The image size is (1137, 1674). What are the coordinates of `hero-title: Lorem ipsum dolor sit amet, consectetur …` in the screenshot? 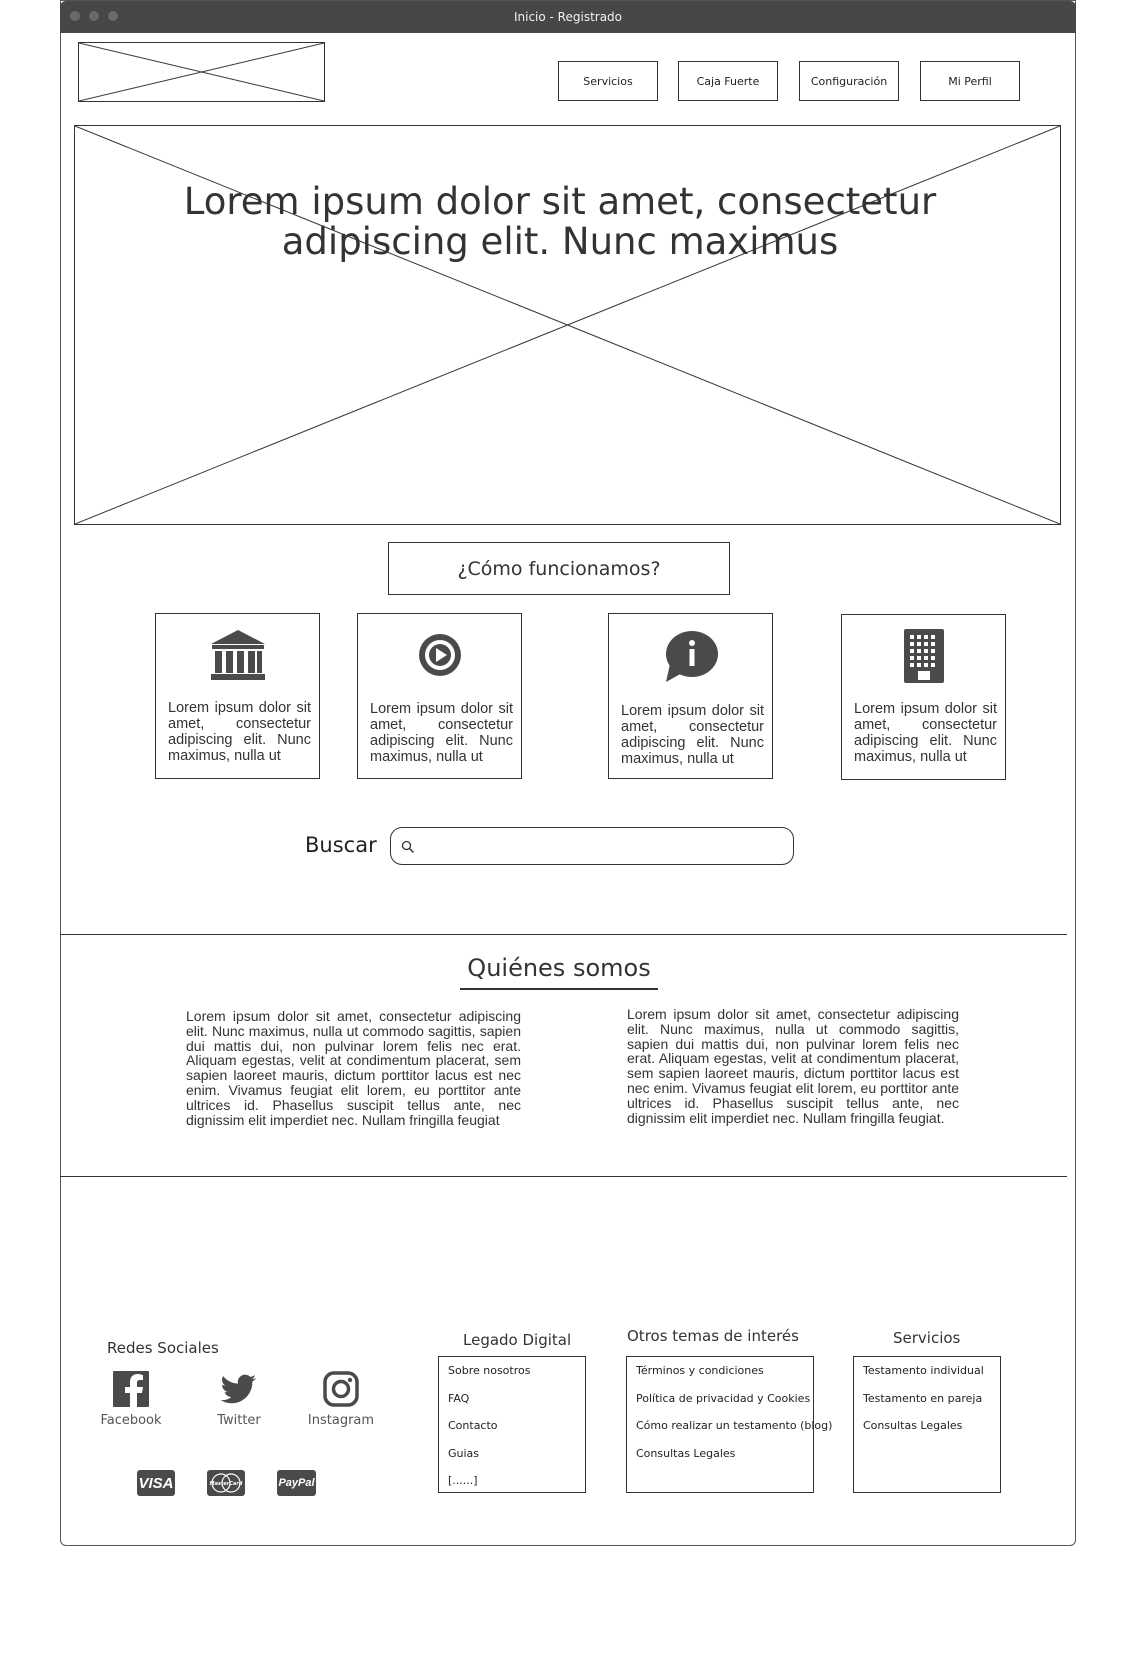 It's located at (560, 221).